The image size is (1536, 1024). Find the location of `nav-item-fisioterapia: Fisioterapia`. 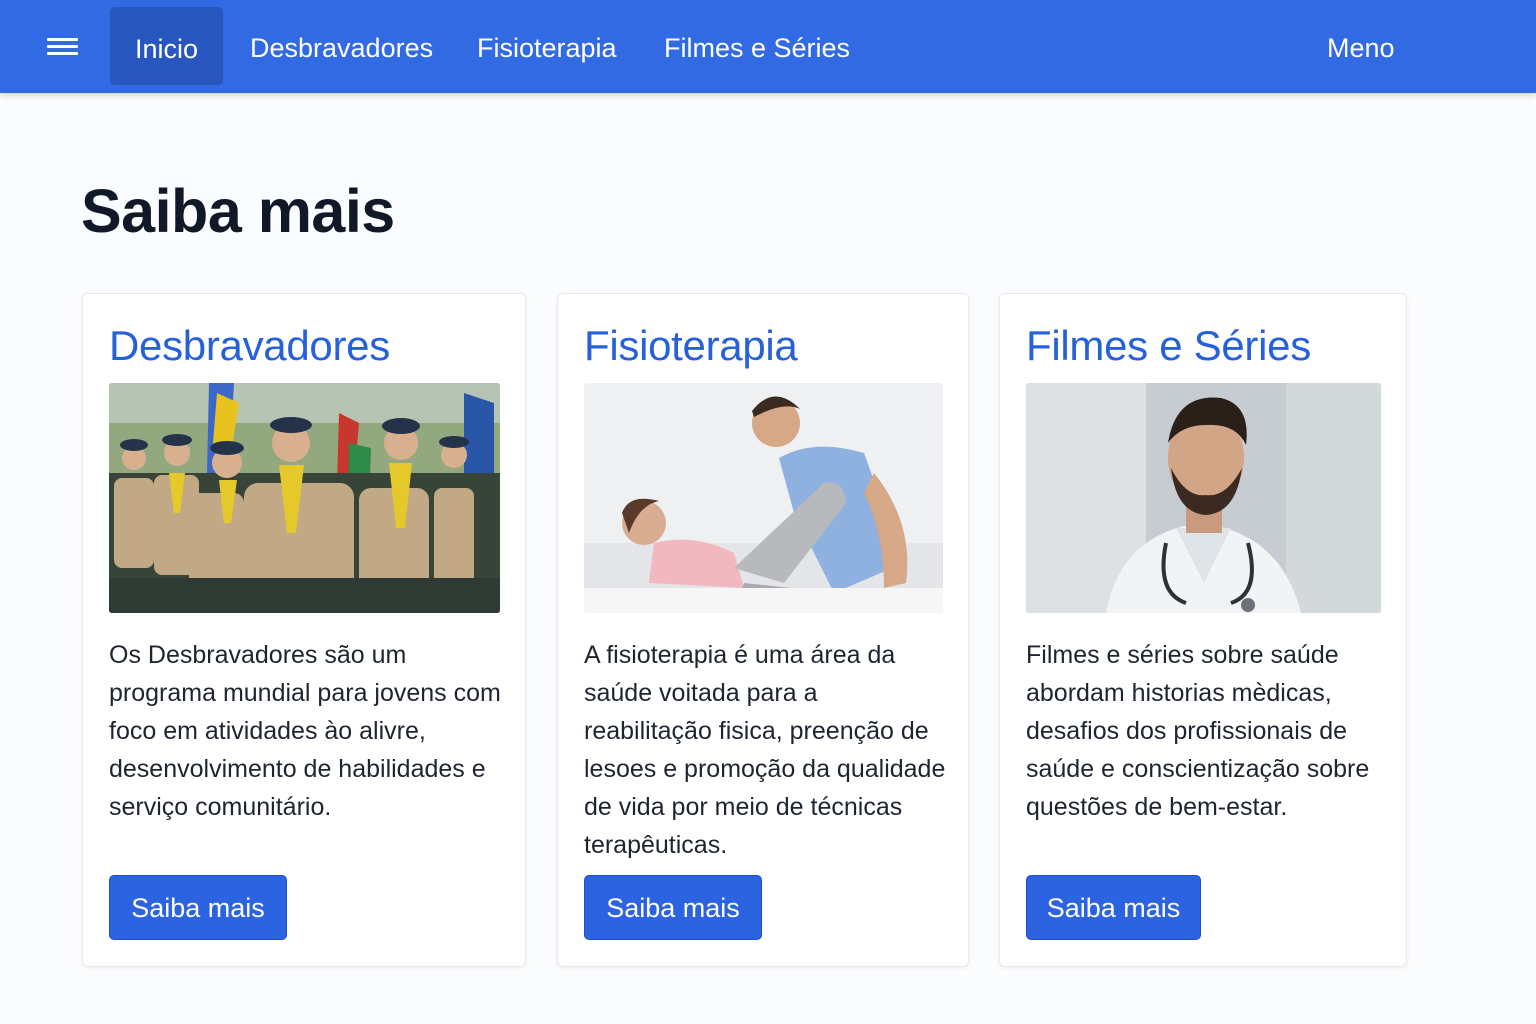

nav-item-fisioterapia: Fisioterapia is located at coordinates (547, 46).